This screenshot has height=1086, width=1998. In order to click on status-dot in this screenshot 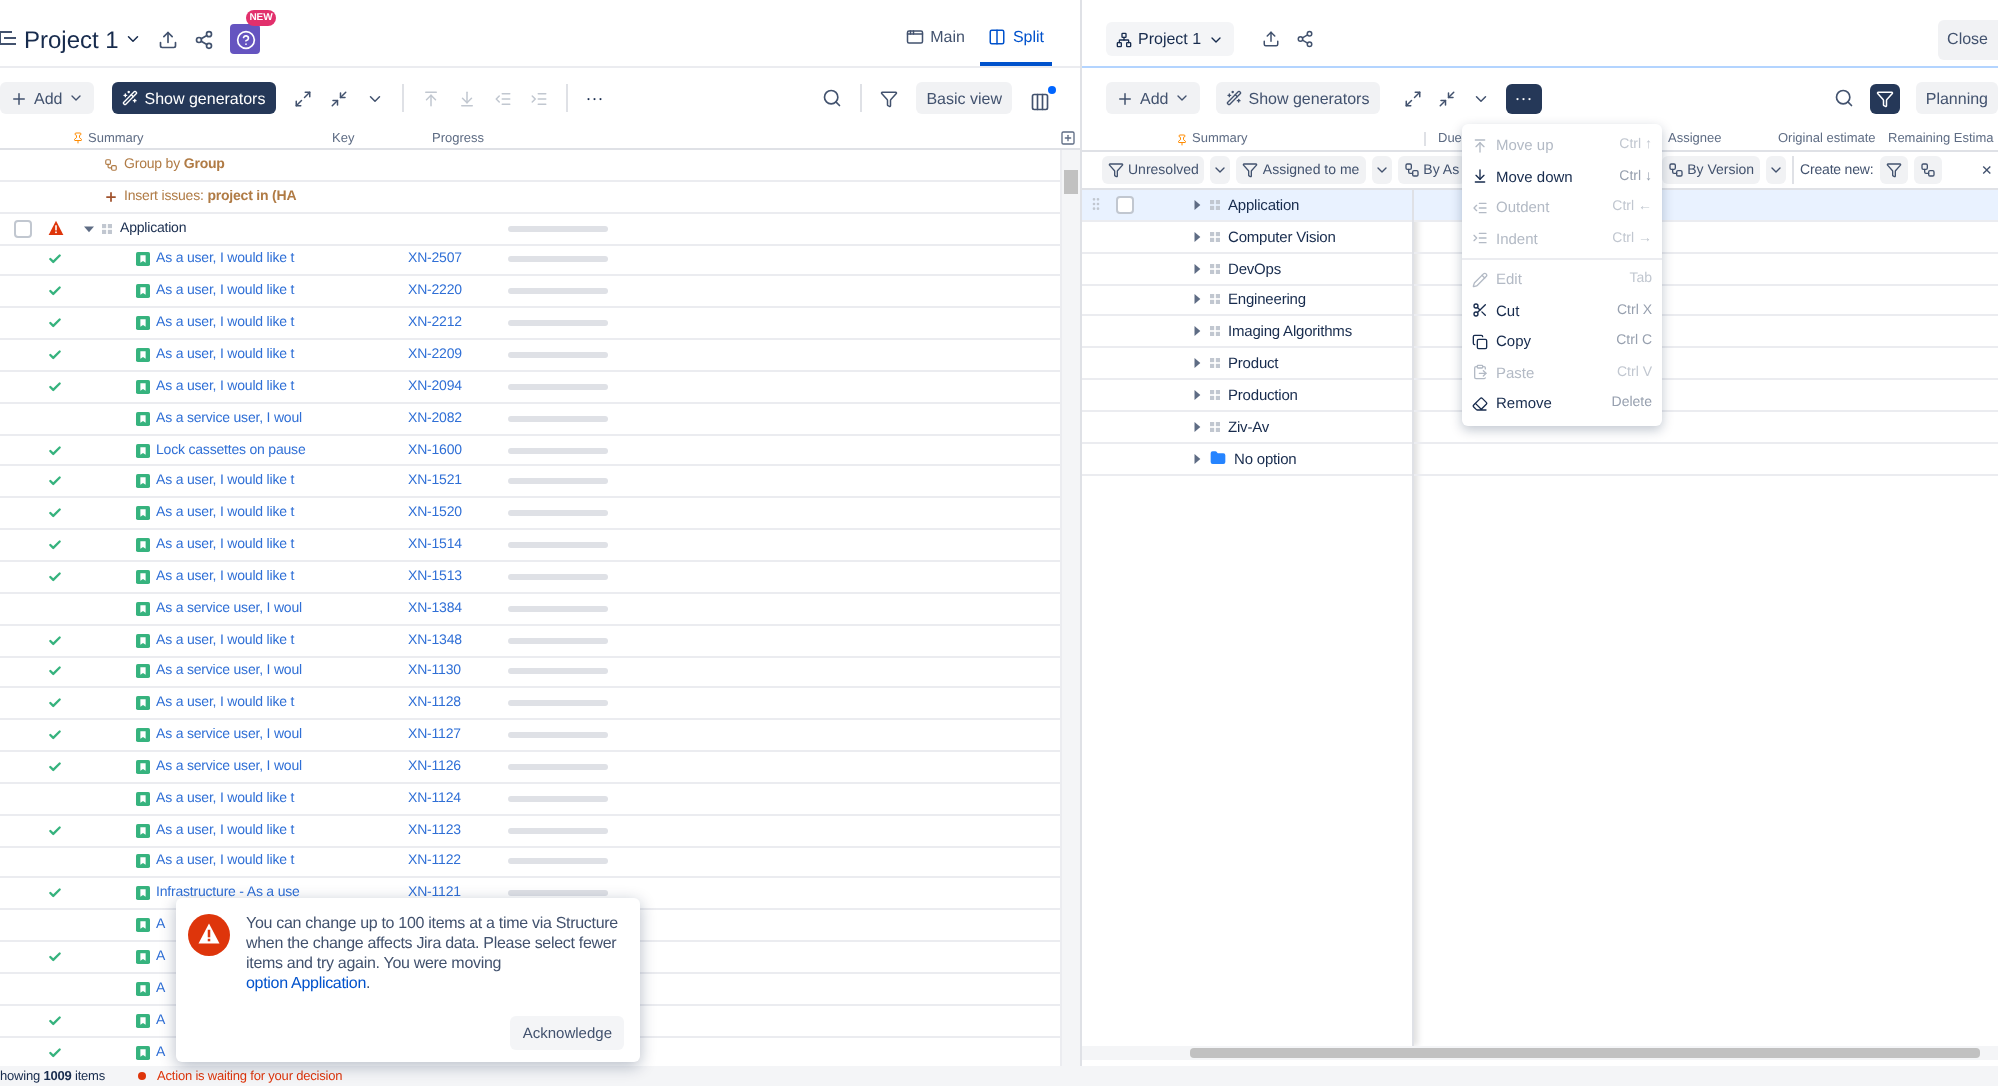, I will do `click(141, 1076)`.